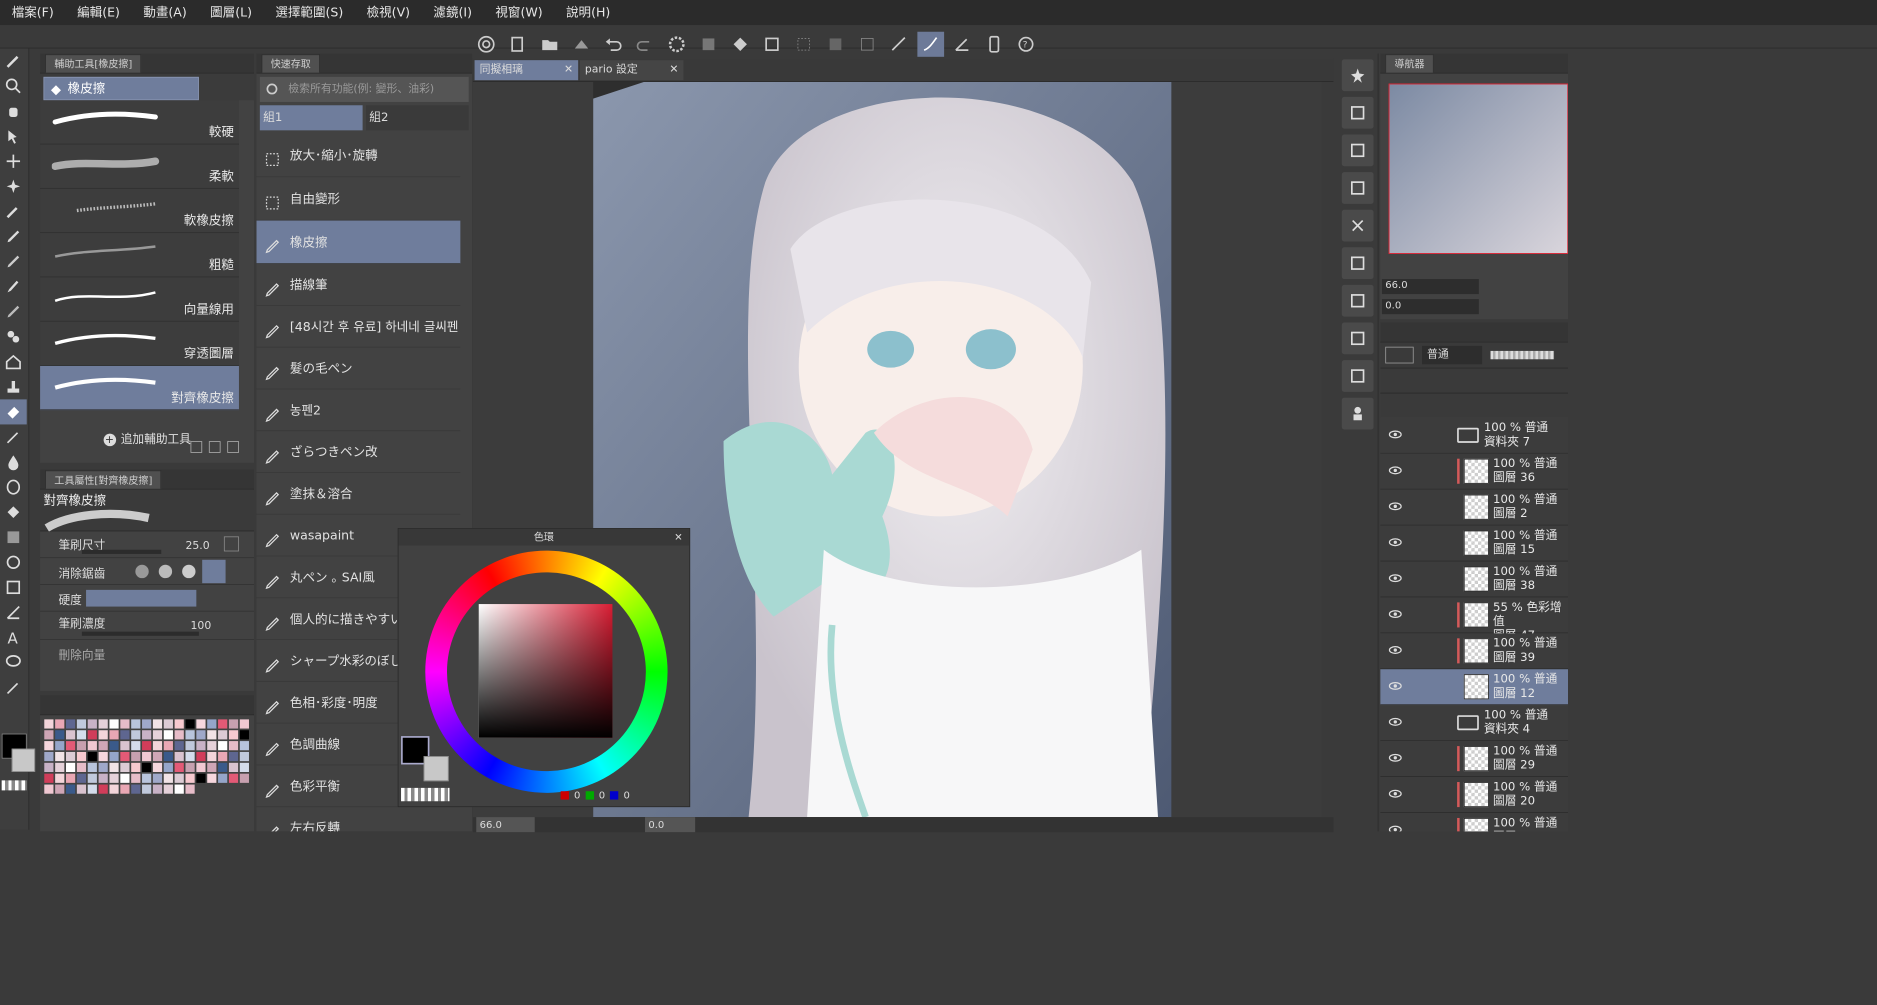 Image resolution: width=1877 pixels, height=1005 pixels. What do you see at coordinates (13, 537) in the screenshot?
I see `gradient-icon` at bounding box center [13, 537].